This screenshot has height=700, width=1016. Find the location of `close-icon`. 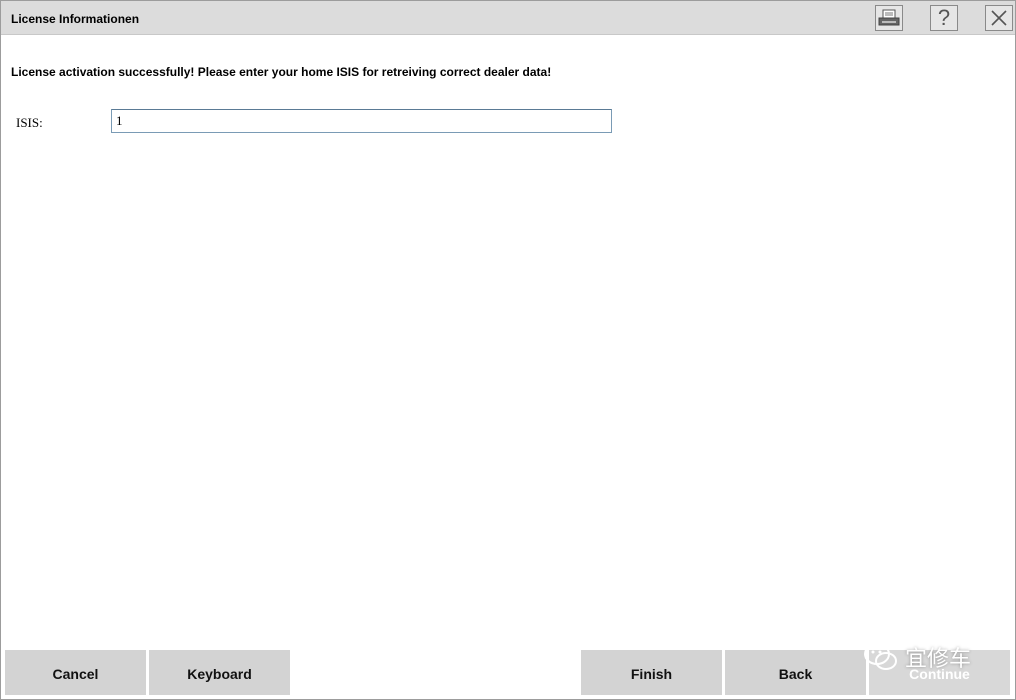

close-icon is located at coordinates (999, 18).